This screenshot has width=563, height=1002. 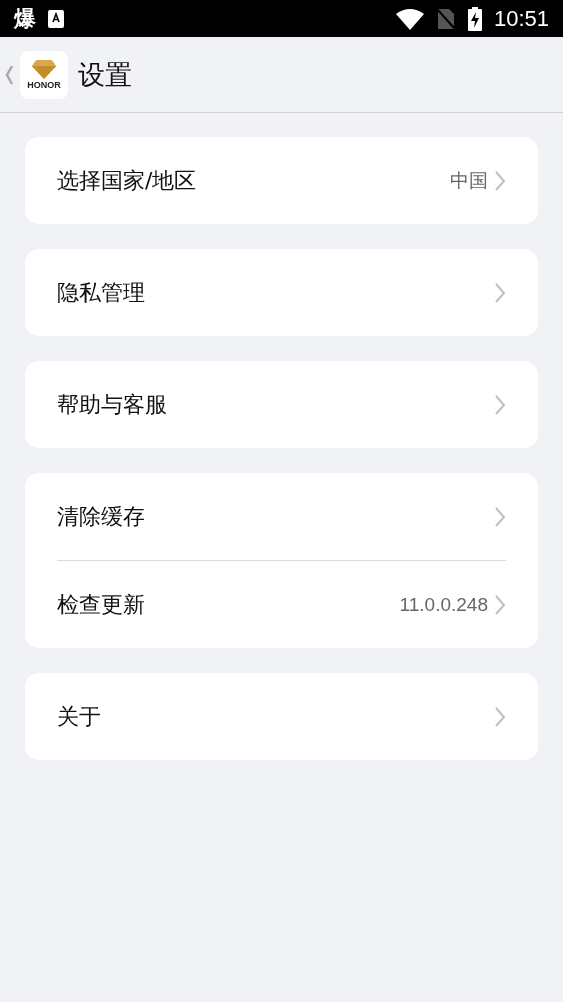 I want to click on page-title: 设置, so click(x=105, y=74).